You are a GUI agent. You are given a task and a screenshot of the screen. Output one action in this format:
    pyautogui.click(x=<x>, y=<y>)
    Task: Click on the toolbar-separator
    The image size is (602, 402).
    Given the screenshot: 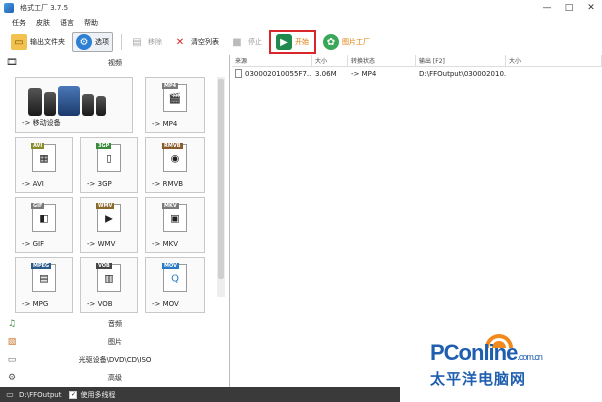 What is the action you would take?
    pyautogui.click(x=121, y=42)
    